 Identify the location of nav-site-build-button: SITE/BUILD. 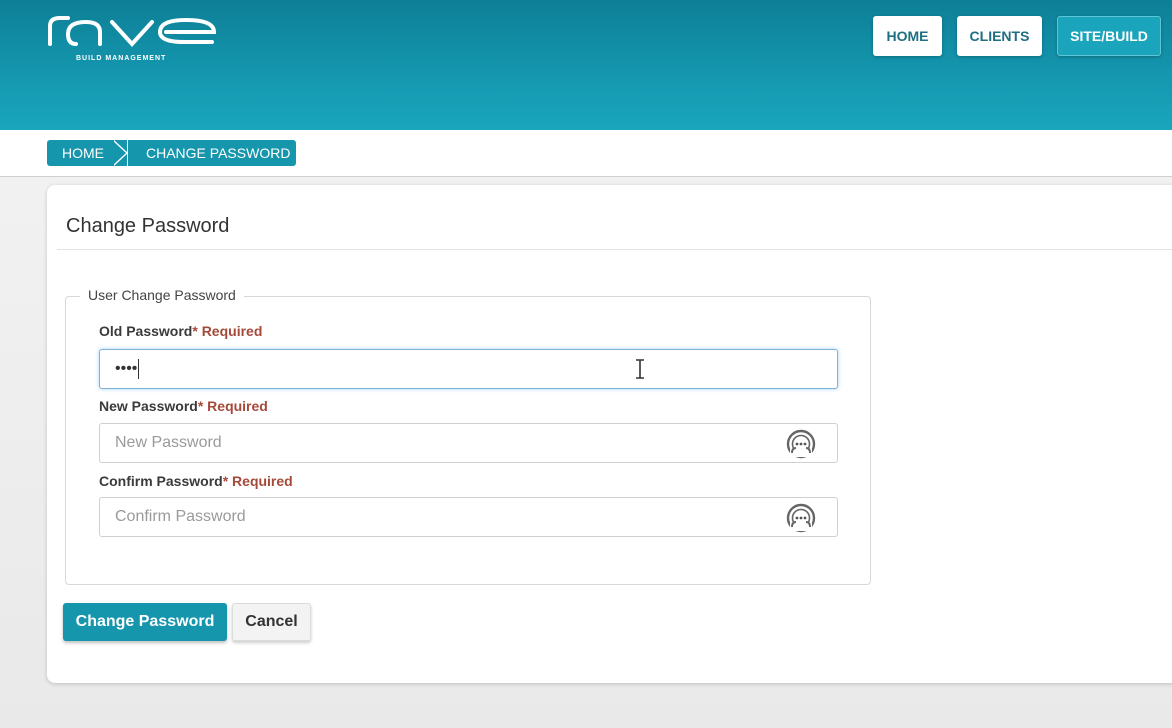
(1109, 36).